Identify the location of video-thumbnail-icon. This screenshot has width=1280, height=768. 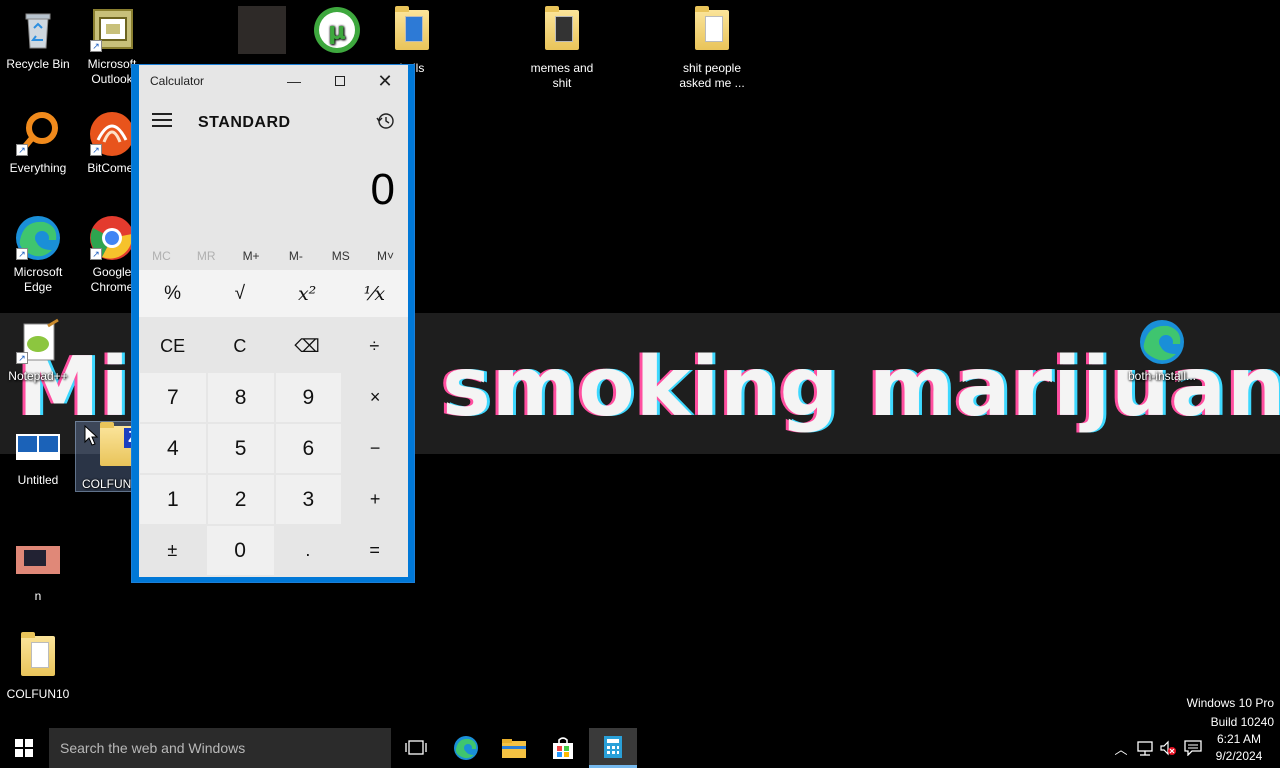
(38, 562).